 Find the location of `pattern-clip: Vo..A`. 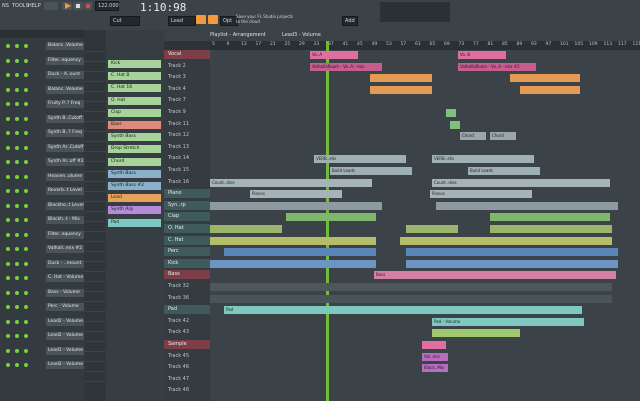

pattern-clip: Vo..A is located at coordinates (334, 55).